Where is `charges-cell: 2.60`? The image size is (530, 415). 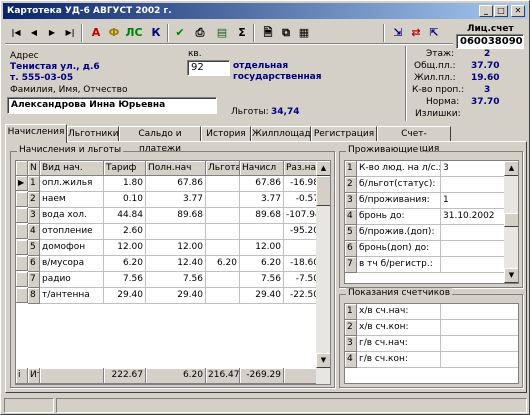 charges-cell: 2.60 is located at coordinates (125, 232).